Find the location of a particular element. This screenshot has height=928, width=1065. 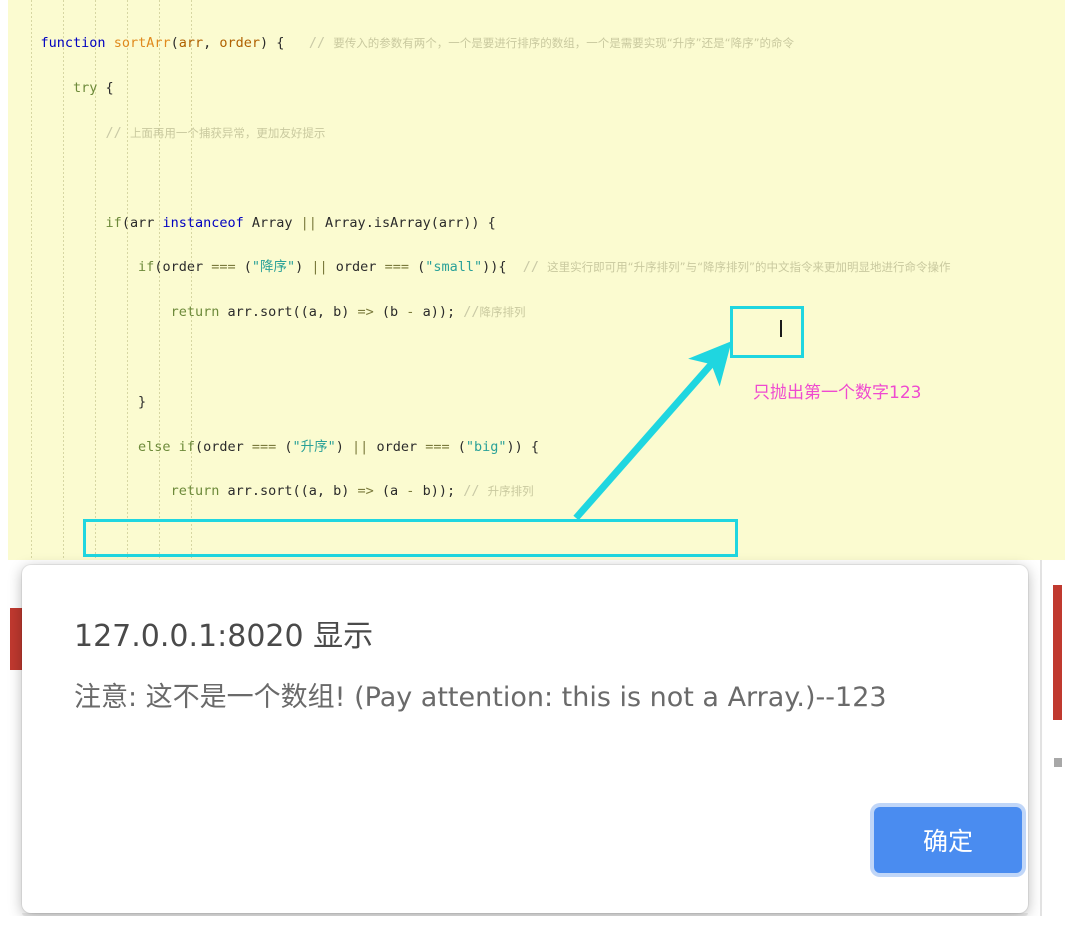

dialog-ok-button: 确定 is located at coordinates (948, 840).